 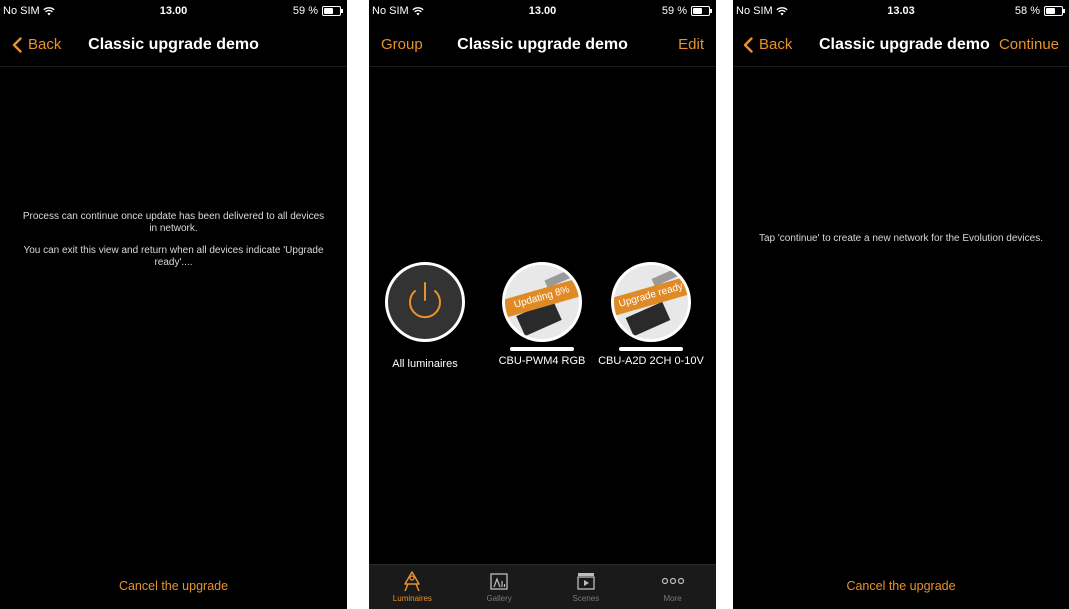 What do you see at coordinates (412, 598) in the screenshot?
I see `tab-label: Luminaires` at bounding box center [412, 598].